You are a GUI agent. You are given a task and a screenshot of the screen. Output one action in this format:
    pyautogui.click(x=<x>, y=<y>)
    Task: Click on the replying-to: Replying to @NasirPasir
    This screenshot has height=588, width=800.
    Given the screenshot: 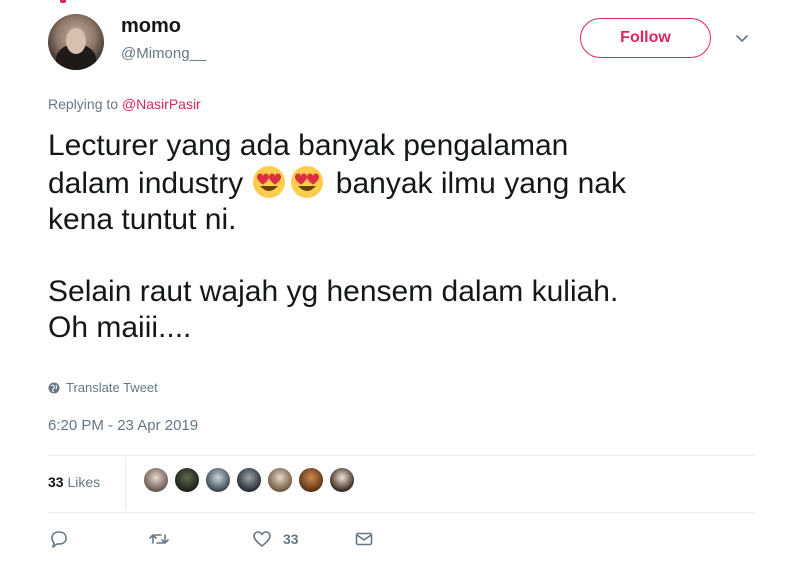 What is the action you would take?
    pyautogui.click(x=124, y=104)
    